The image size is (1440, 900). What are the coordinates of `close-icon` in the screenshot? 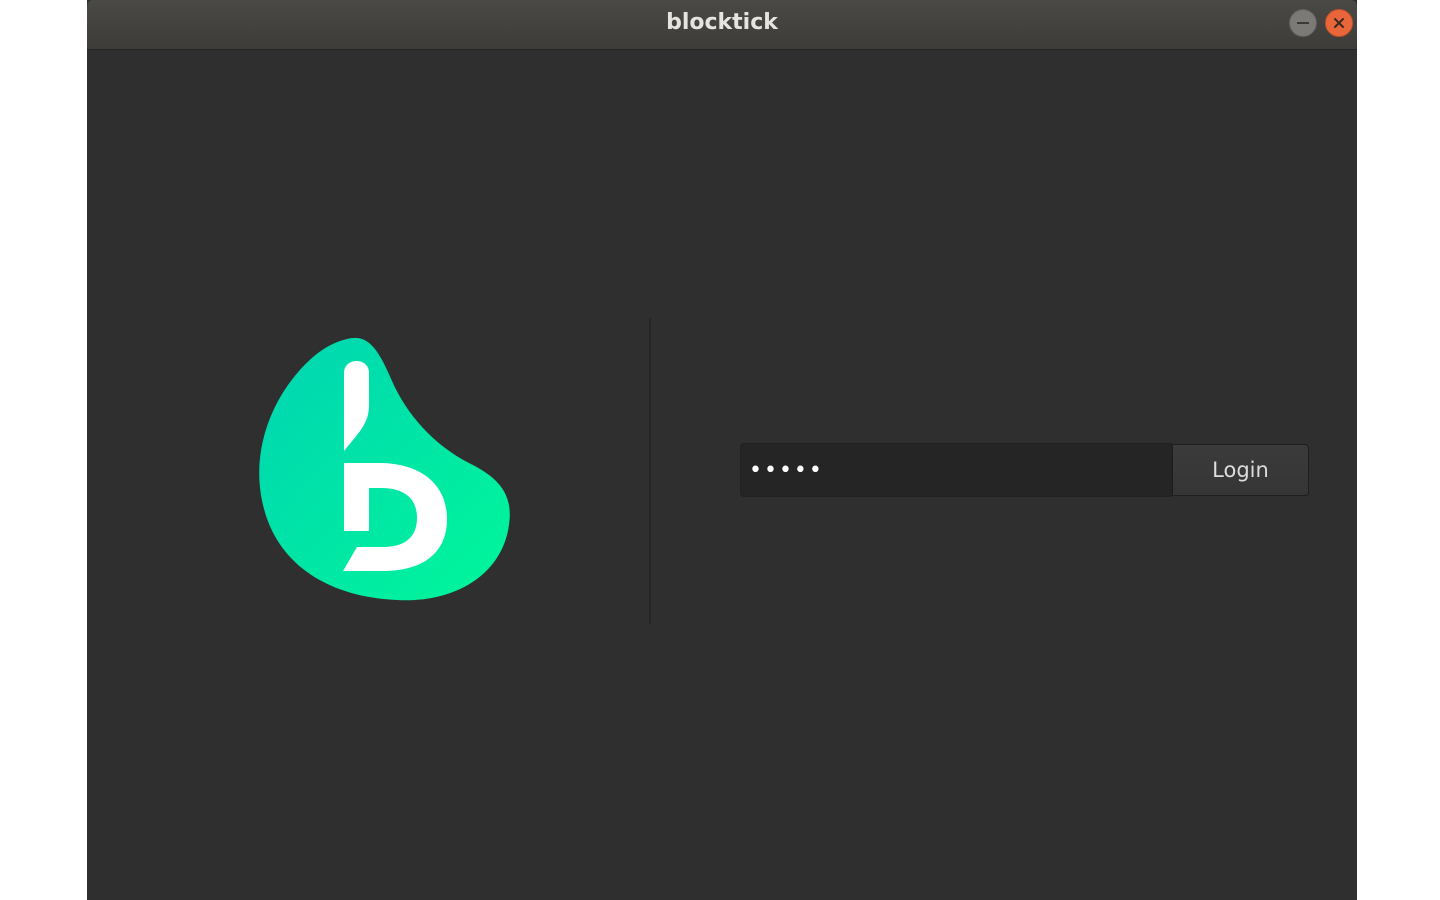 It's located at (1339, 23).